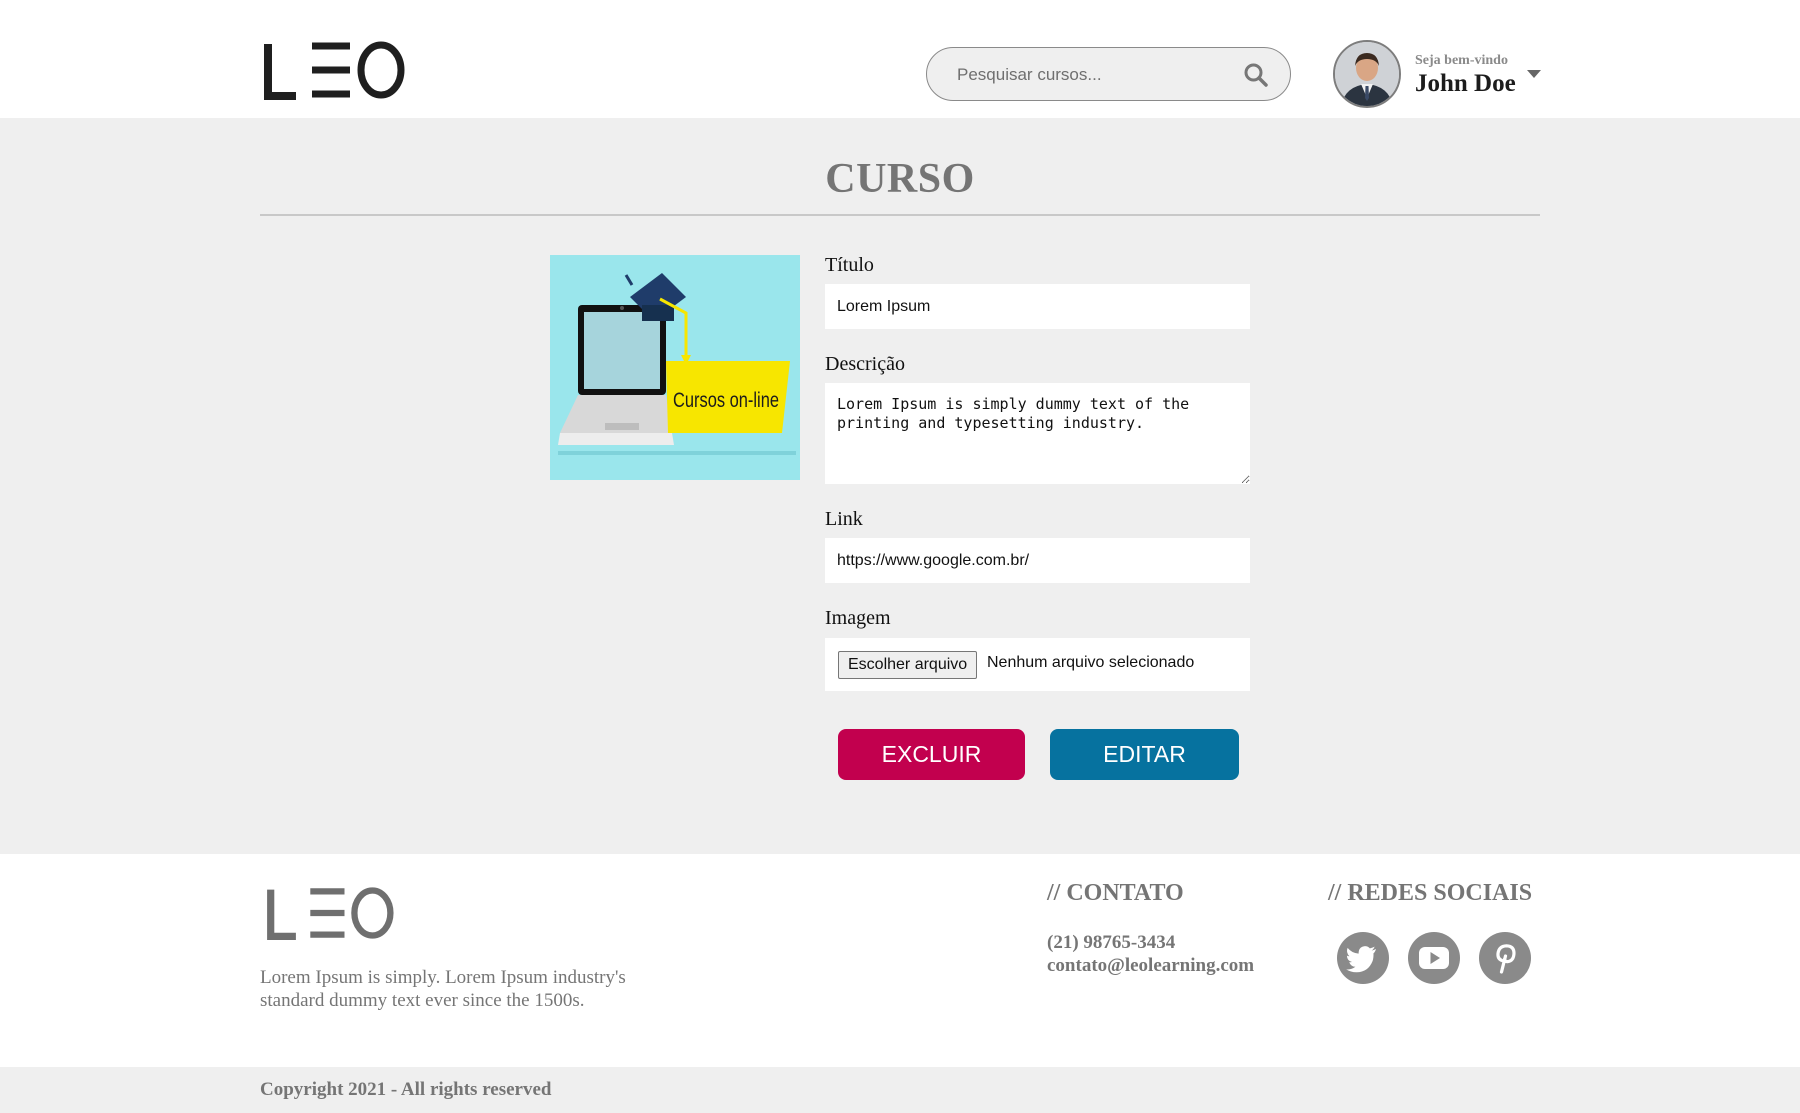 This screenshot has width=1800, height=1113. I want to click on chevron-down-icon, so click(1534, 74).